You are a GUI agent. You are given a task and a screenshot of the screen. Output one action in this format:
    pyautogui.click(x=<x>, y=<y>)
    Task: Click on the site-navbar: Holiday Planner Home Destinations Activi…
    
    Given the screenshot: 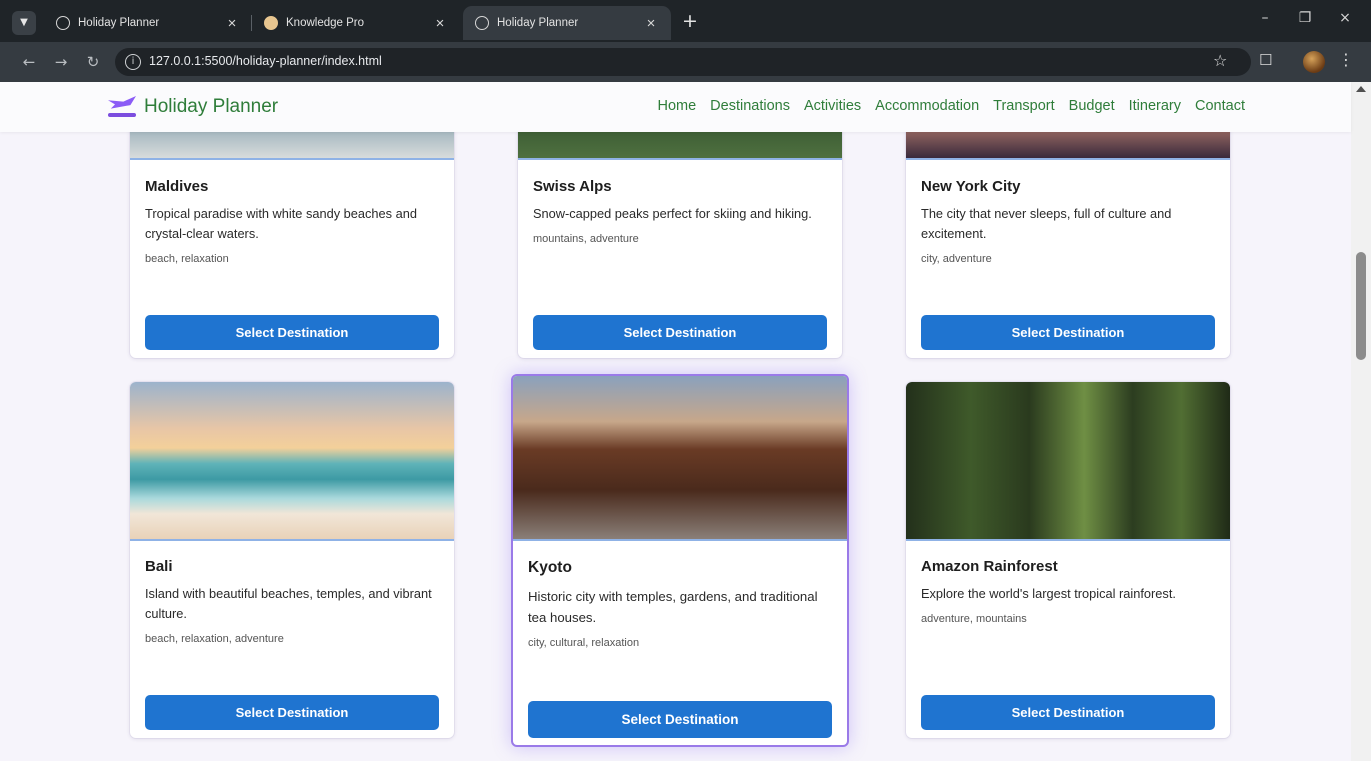 What is the action you would take?
    pyautogui.click(x=675, y=107)
    